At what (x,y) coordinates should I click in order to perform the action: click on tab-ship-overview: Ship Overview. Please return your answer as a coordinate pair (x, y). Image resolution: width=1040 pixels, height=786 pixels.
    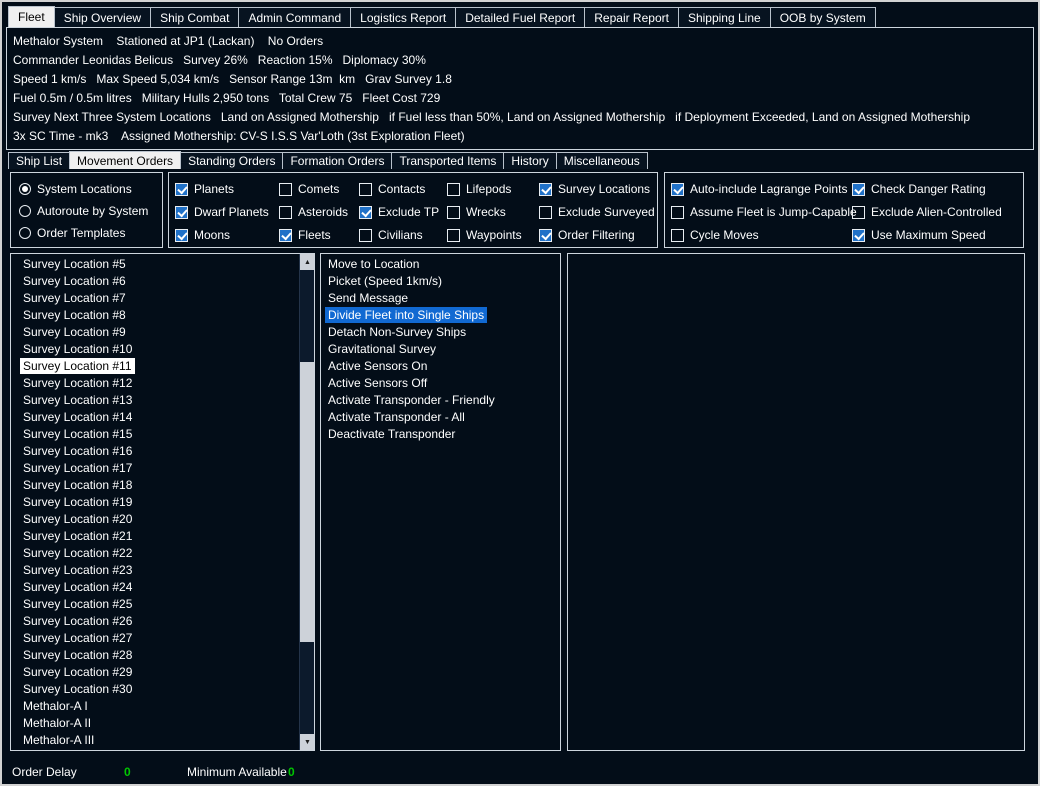
    Looking at the image, I should click on (102, 17).